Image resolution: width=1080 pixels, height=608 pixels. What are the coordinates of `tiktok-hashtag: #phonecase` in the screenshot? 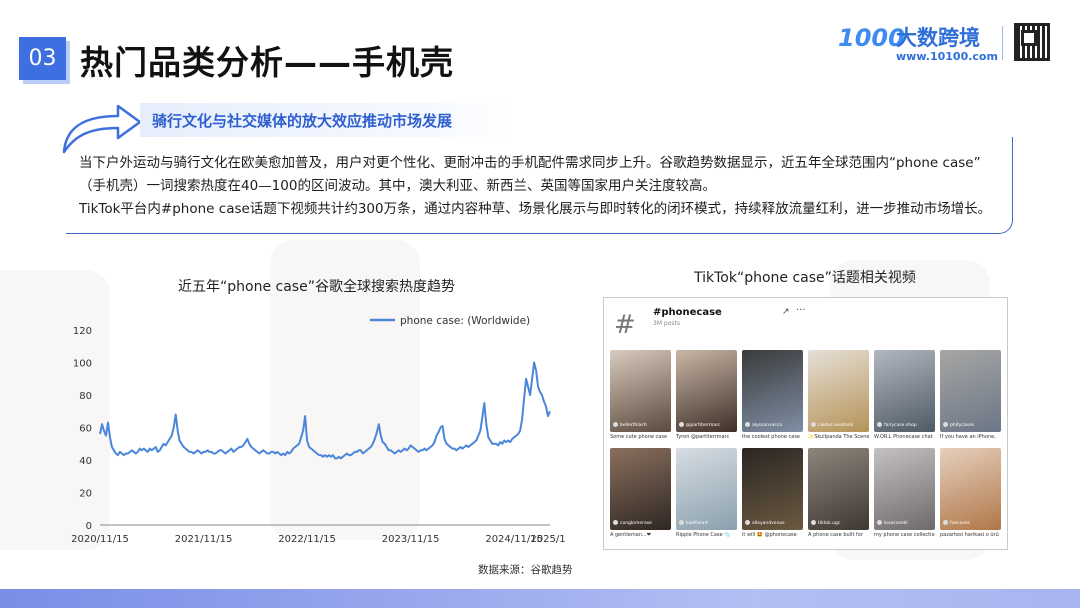 It's located at (687, 312).